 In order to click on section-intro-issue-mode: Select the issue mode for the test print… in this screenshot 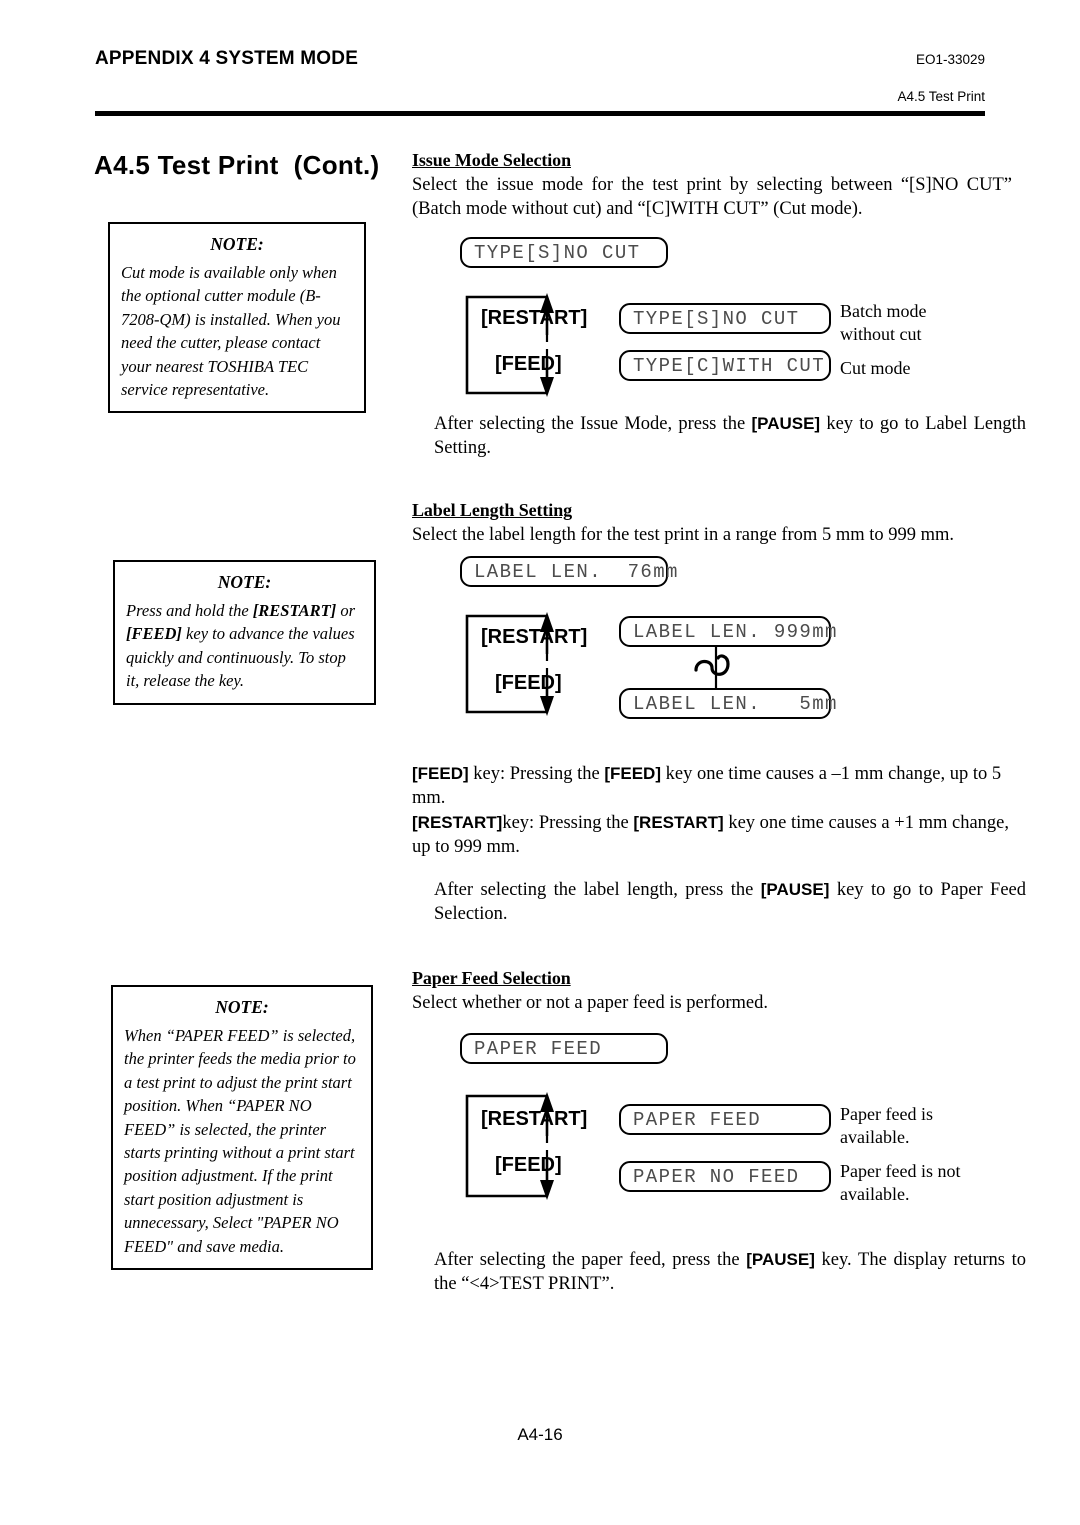, I will do `click(712, 197)`.